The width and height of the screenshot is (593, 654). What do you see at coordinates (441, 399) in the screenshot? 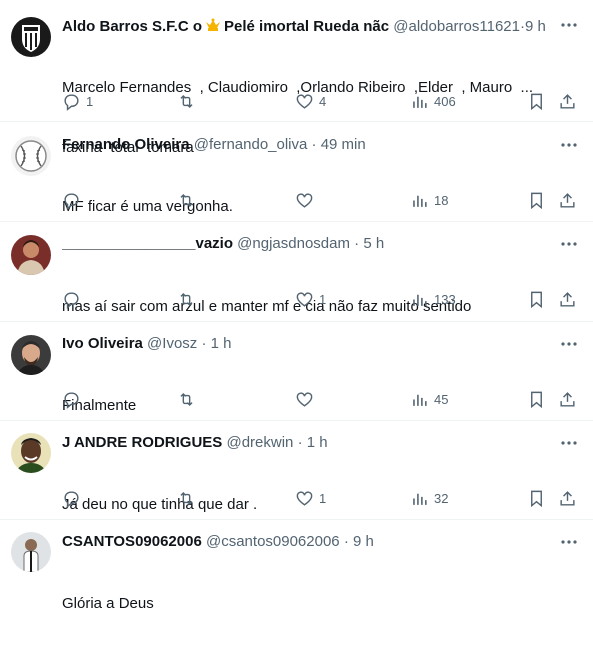
I see `view-count: 45` at bounding box center [441, 399].